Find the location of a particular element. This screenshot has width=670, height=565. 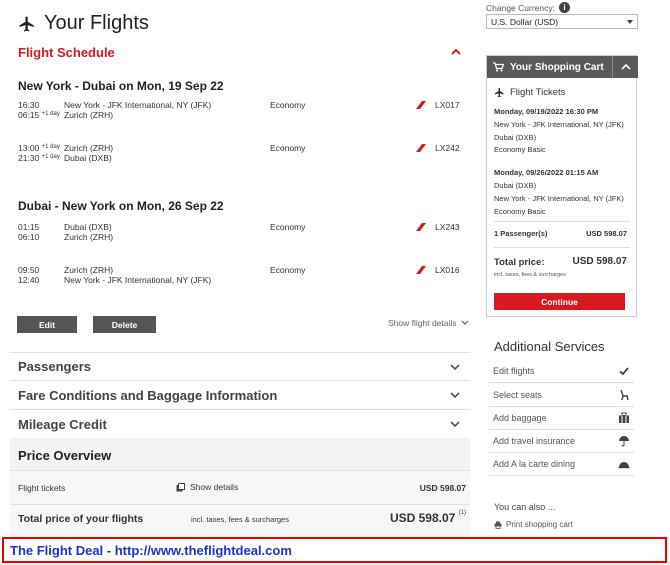

print-cart-label: Print shopping cart is located at coordinates (539, 524).